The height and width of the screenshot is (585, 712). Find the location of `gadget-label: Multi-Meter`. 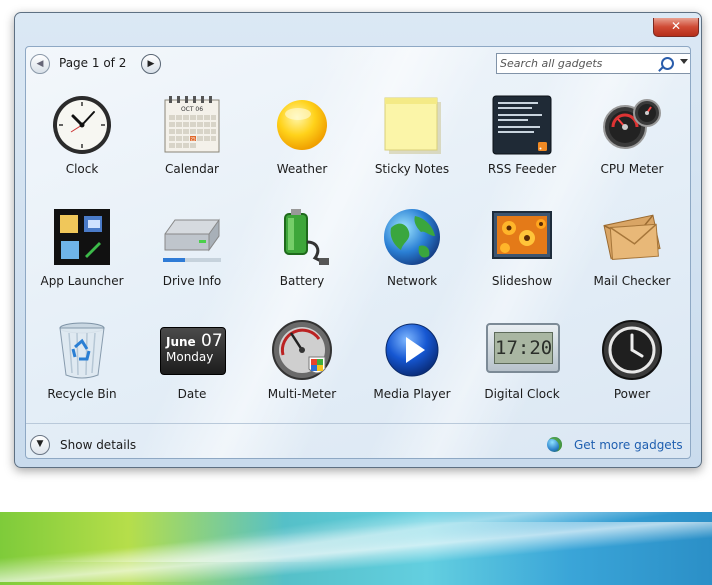

gadget-label: Multi-Meter is located at coordinates (302, 394).